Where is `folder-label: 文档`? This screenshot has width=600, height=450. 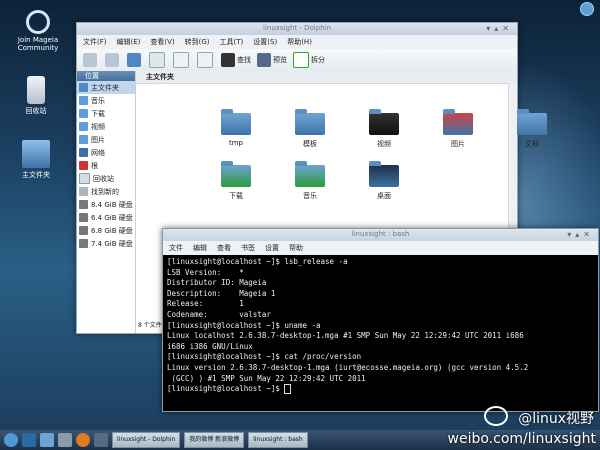 folder-label: 文档 is located at coordinates (532, 144).